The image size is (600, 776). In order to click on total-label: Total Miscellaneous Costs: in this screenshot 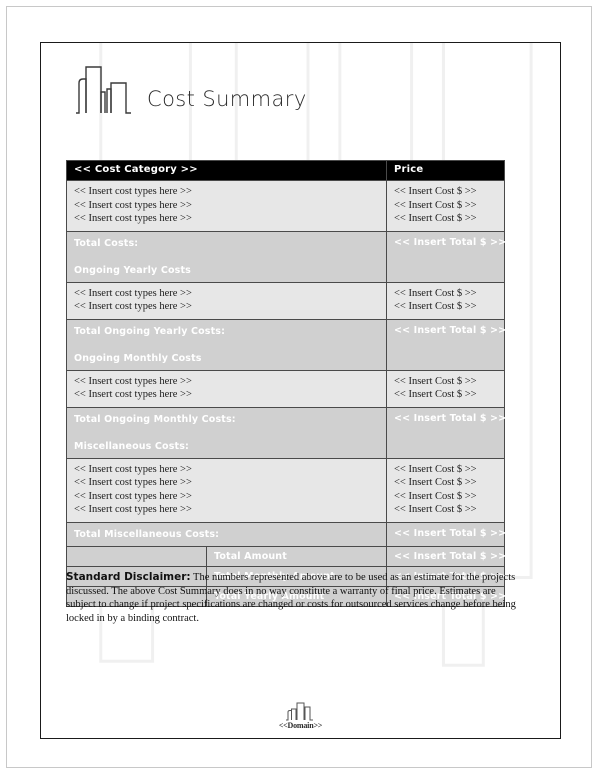, I will do `click(147, 534)`.